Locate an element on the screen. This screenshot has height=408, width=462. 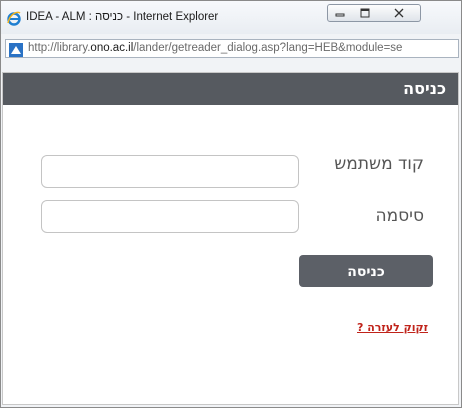
page-icon is located at coordinates (16, 49).